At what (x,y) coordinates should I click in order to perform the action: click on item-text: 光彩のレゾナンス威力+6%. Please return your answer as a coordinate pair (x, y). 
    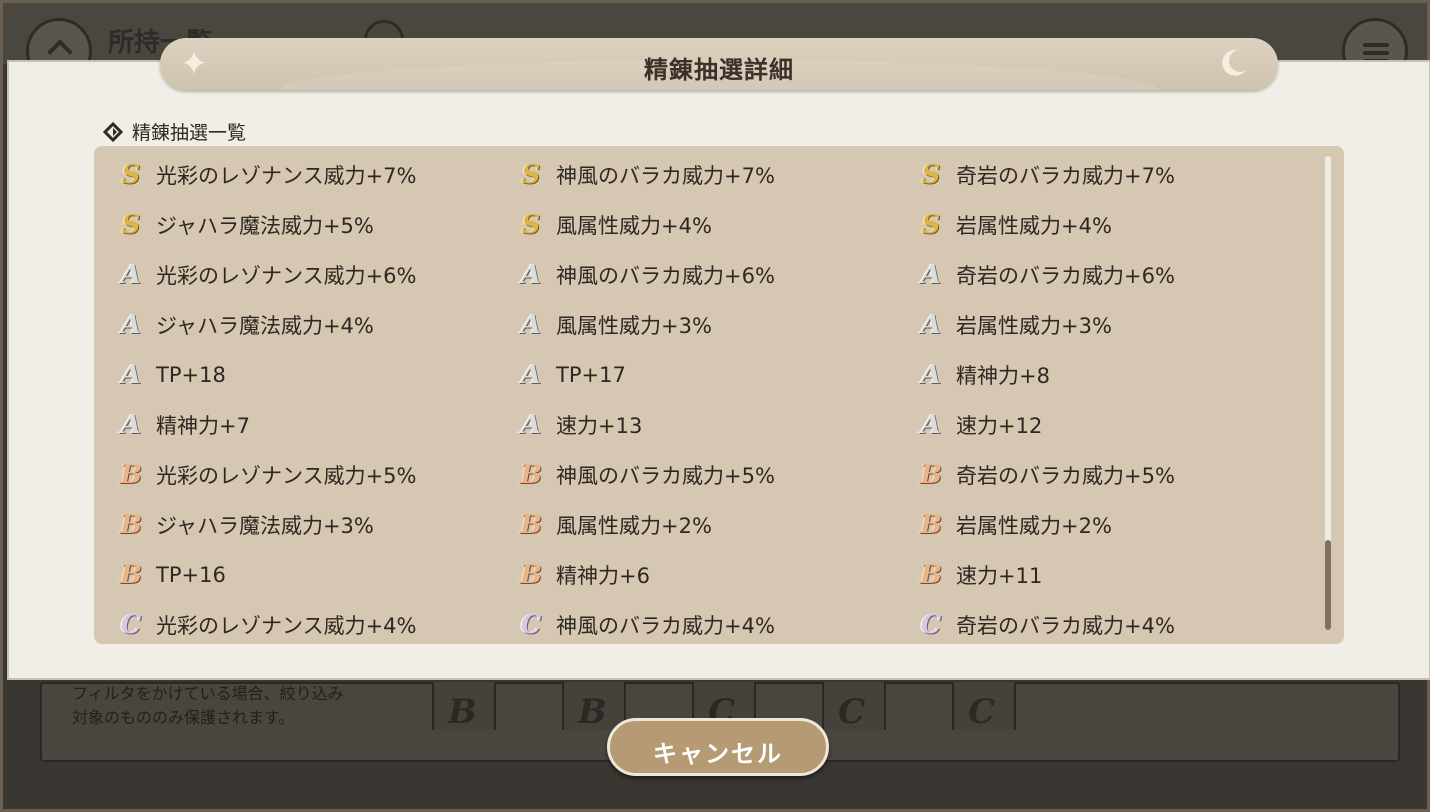
    Looking at the image, I should click on (286, 276).